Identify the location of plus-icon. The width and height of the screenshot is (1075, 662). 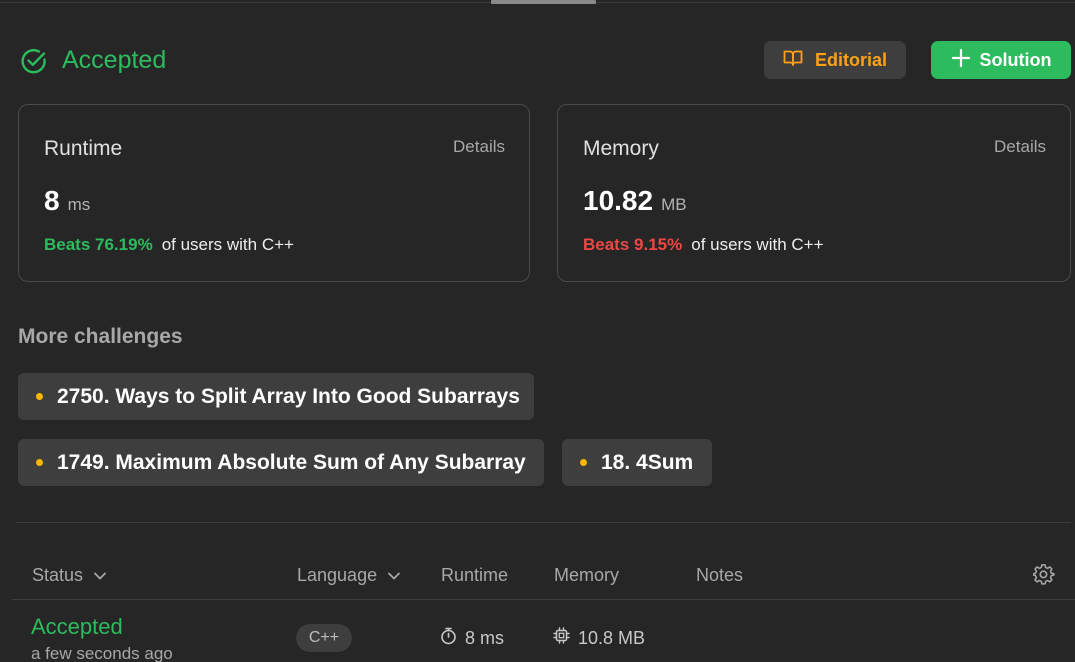
(965, 60).